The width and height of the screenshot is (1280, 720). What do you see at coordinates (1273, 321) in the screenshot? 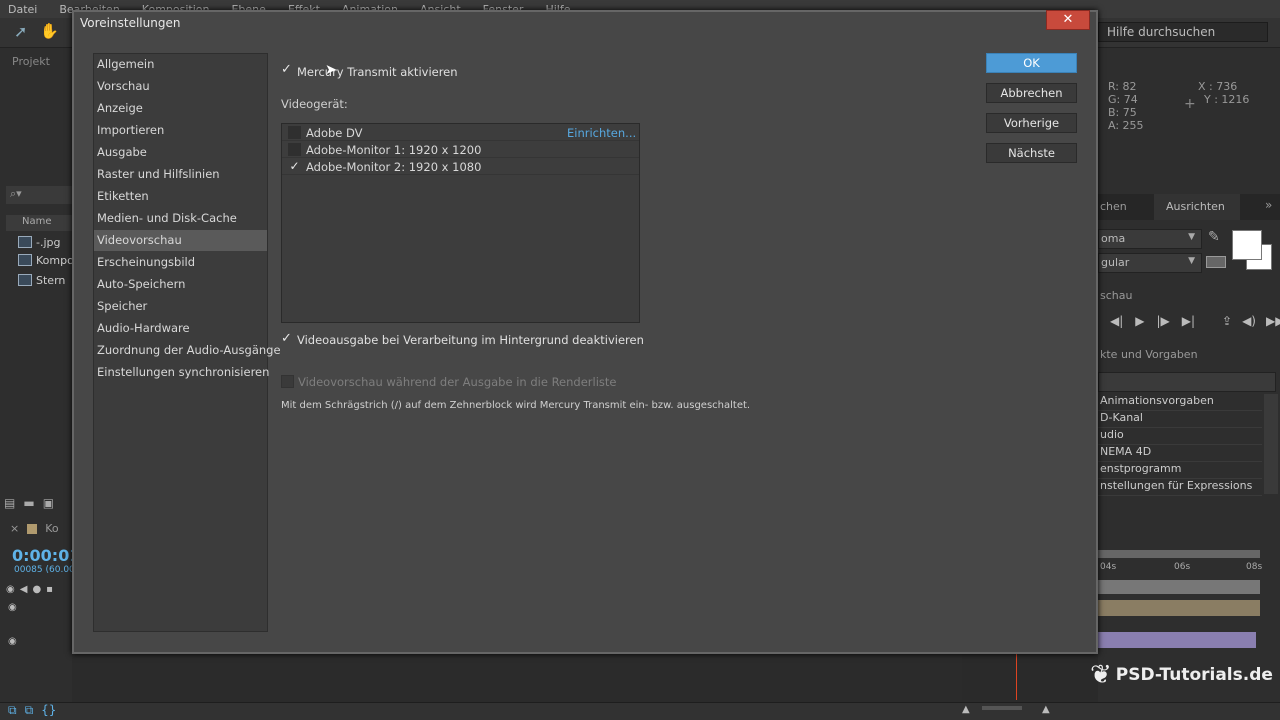
I see `ram-preview-icon: ▶▶` at bounding box center [1273, 321].